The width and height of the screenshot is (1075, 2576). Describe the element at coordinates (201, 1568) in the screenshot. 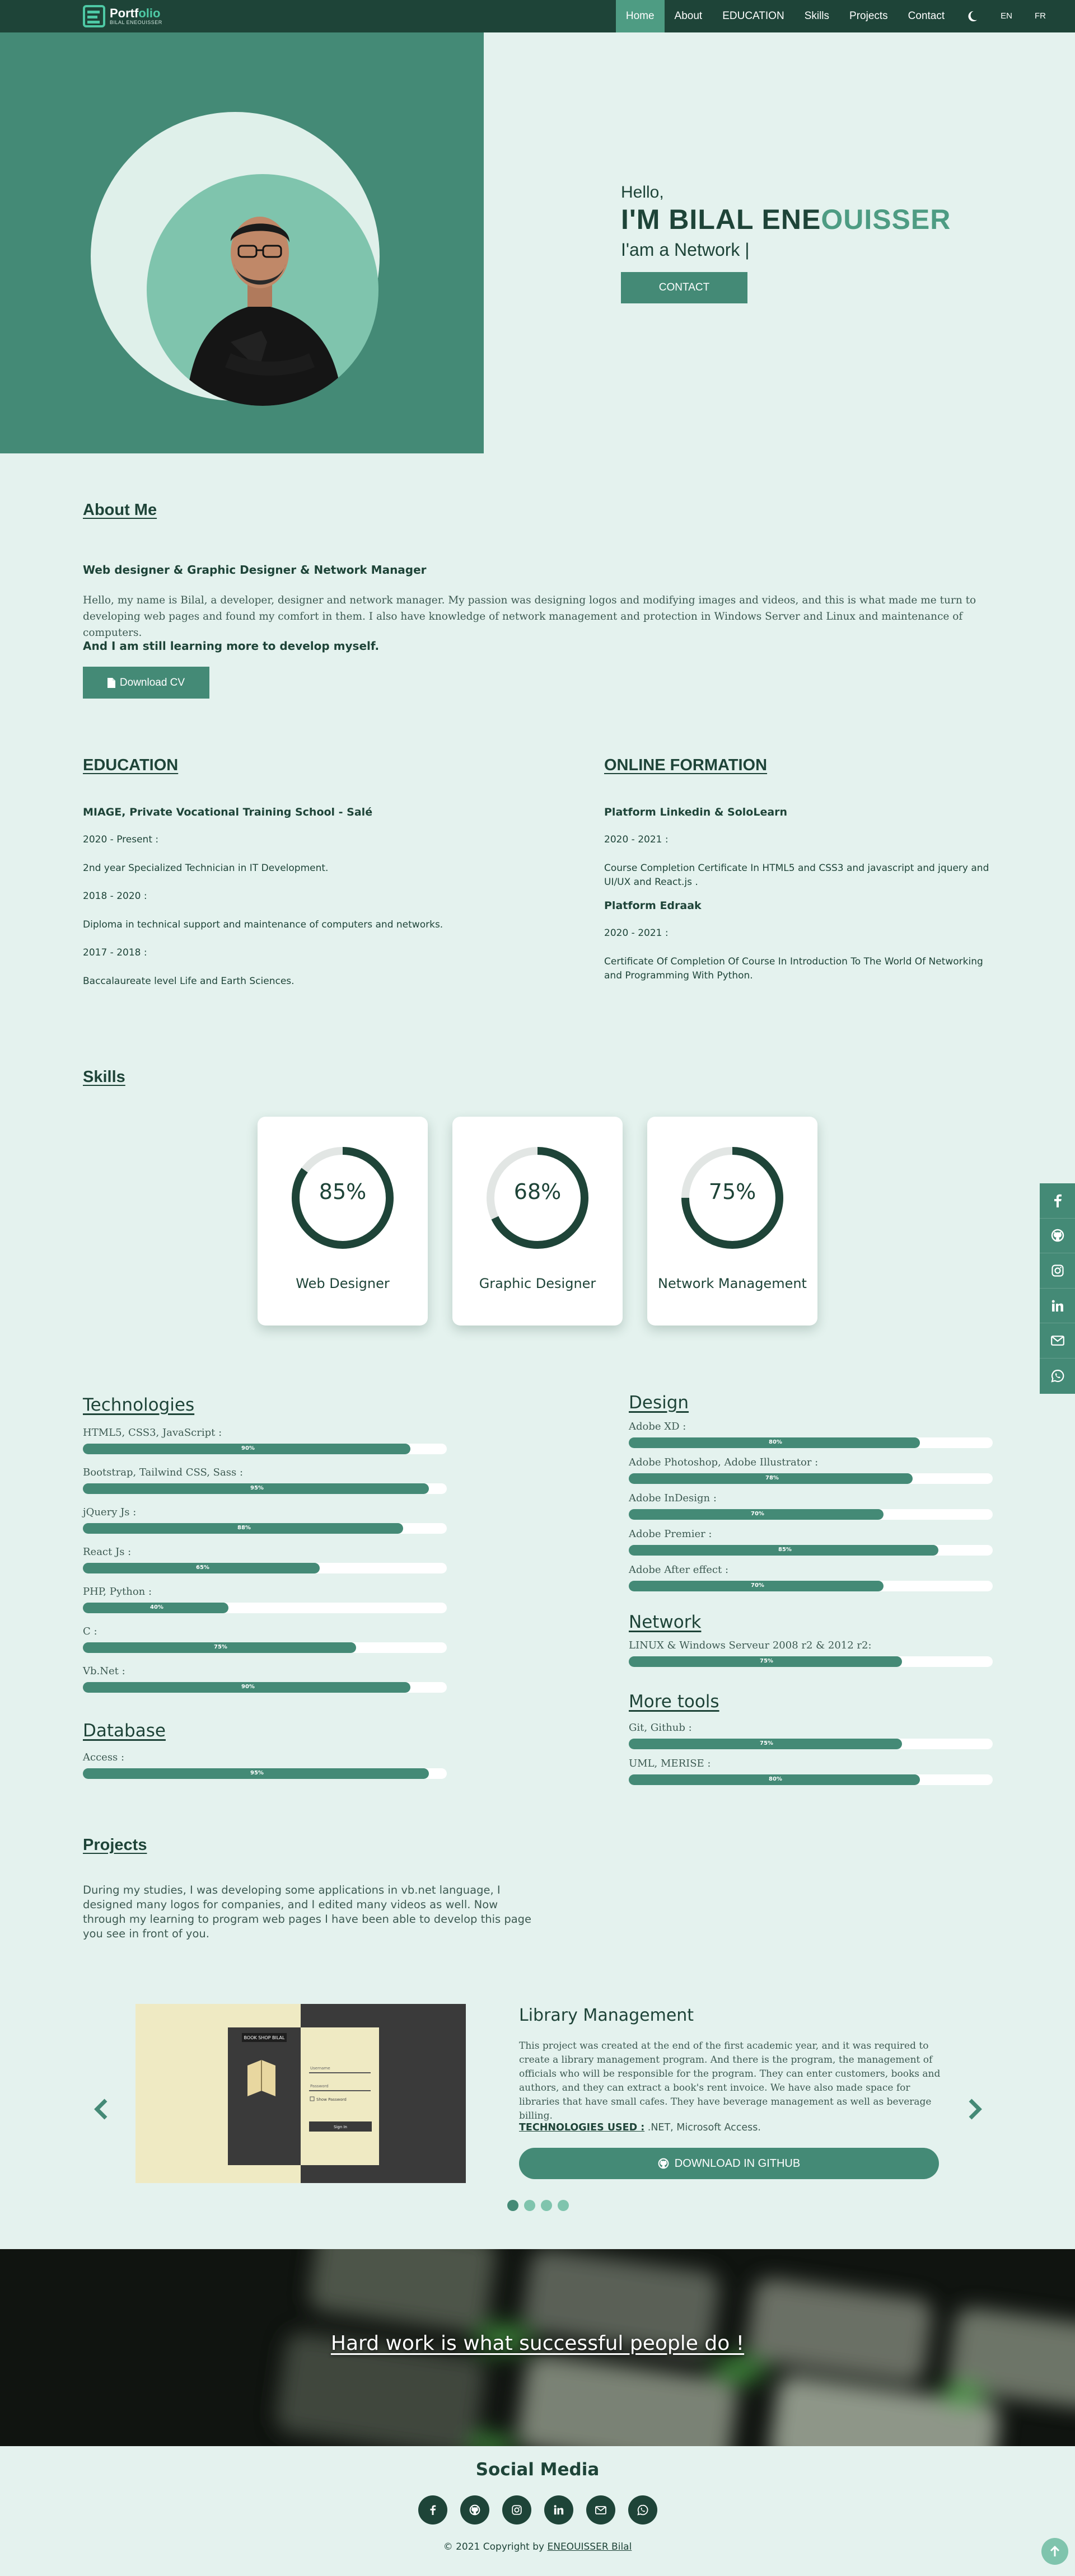

I see `skill-bar-fill: 65%` at that location.